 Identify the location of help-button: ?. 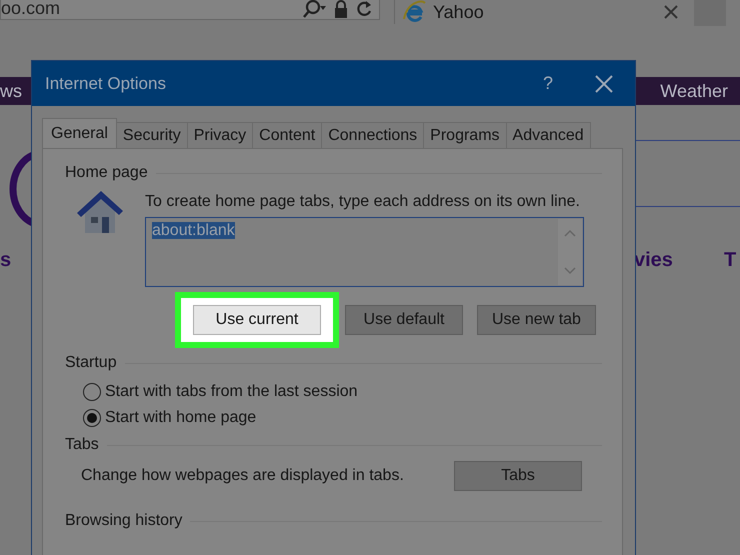
(547, 83).